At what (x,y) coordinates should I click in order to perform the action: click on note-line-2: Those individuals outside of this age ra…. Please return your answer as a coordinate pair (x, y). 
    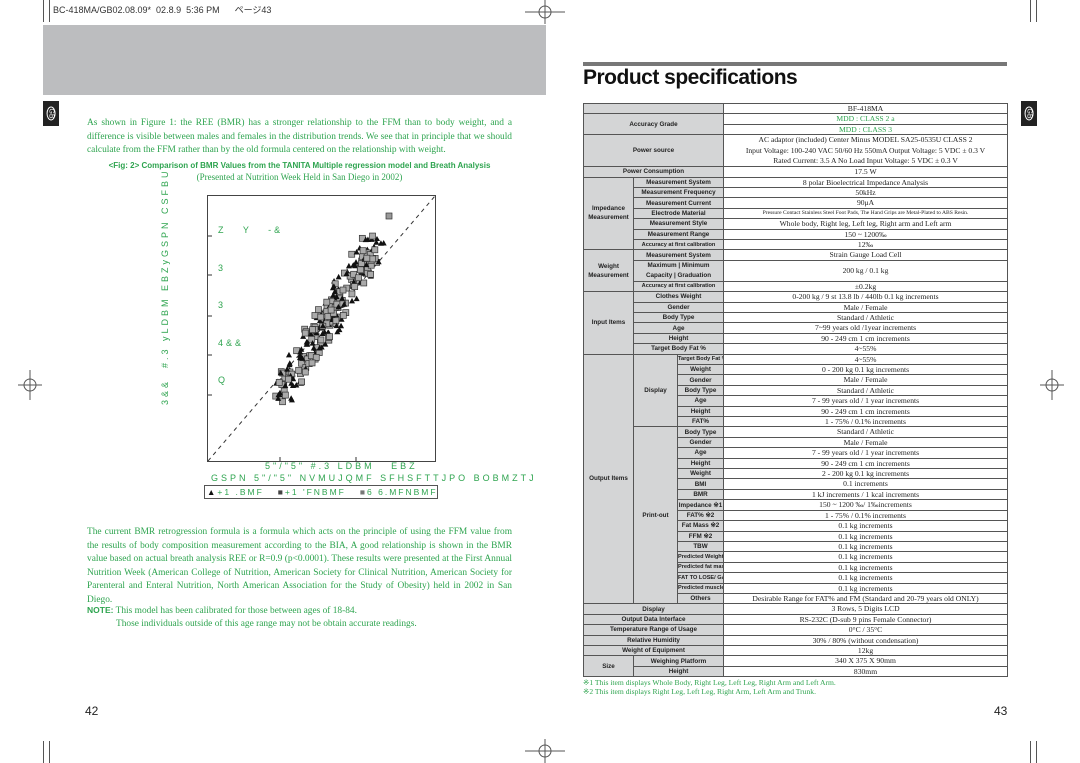
    Looking at the image, I should click on (266, 624).